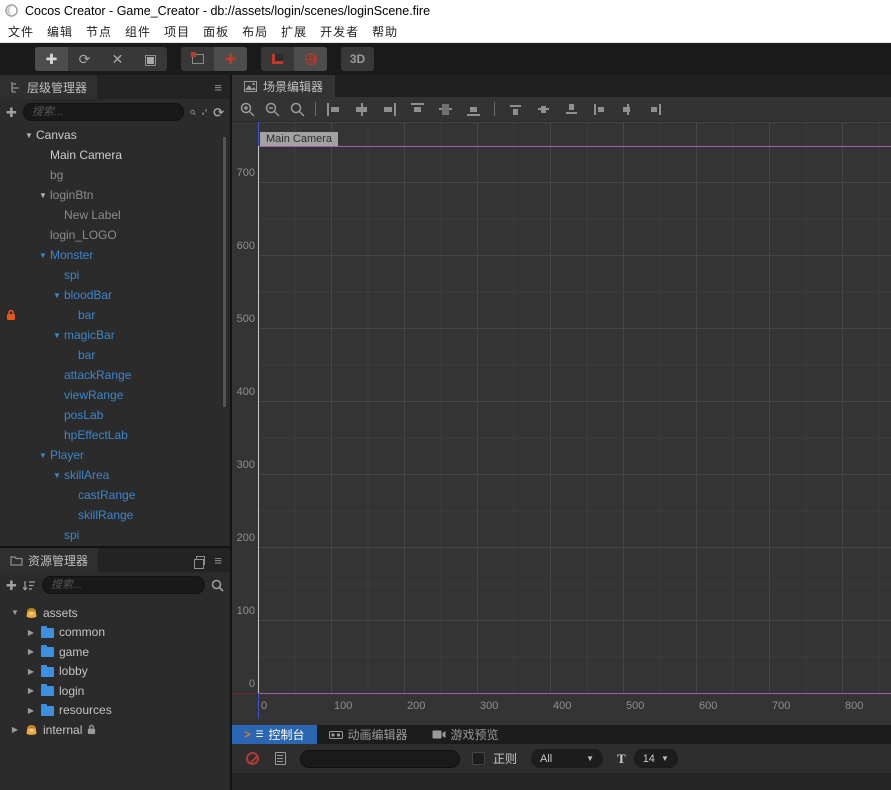  Describe the element at coordinates (417, 109) in the screenshot. I see `align-top-icon` at that location.